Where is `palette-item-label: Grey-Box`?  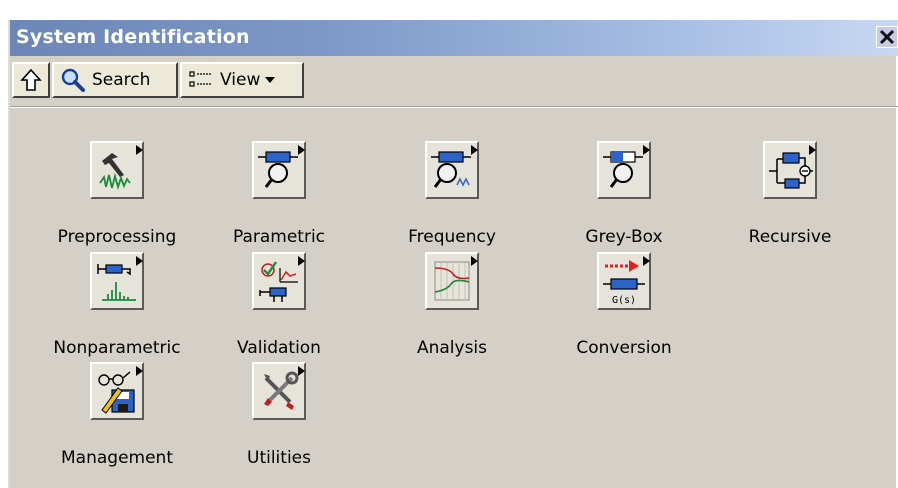
palette-item-label: Grey-Box is located at coordinates (624, 237).